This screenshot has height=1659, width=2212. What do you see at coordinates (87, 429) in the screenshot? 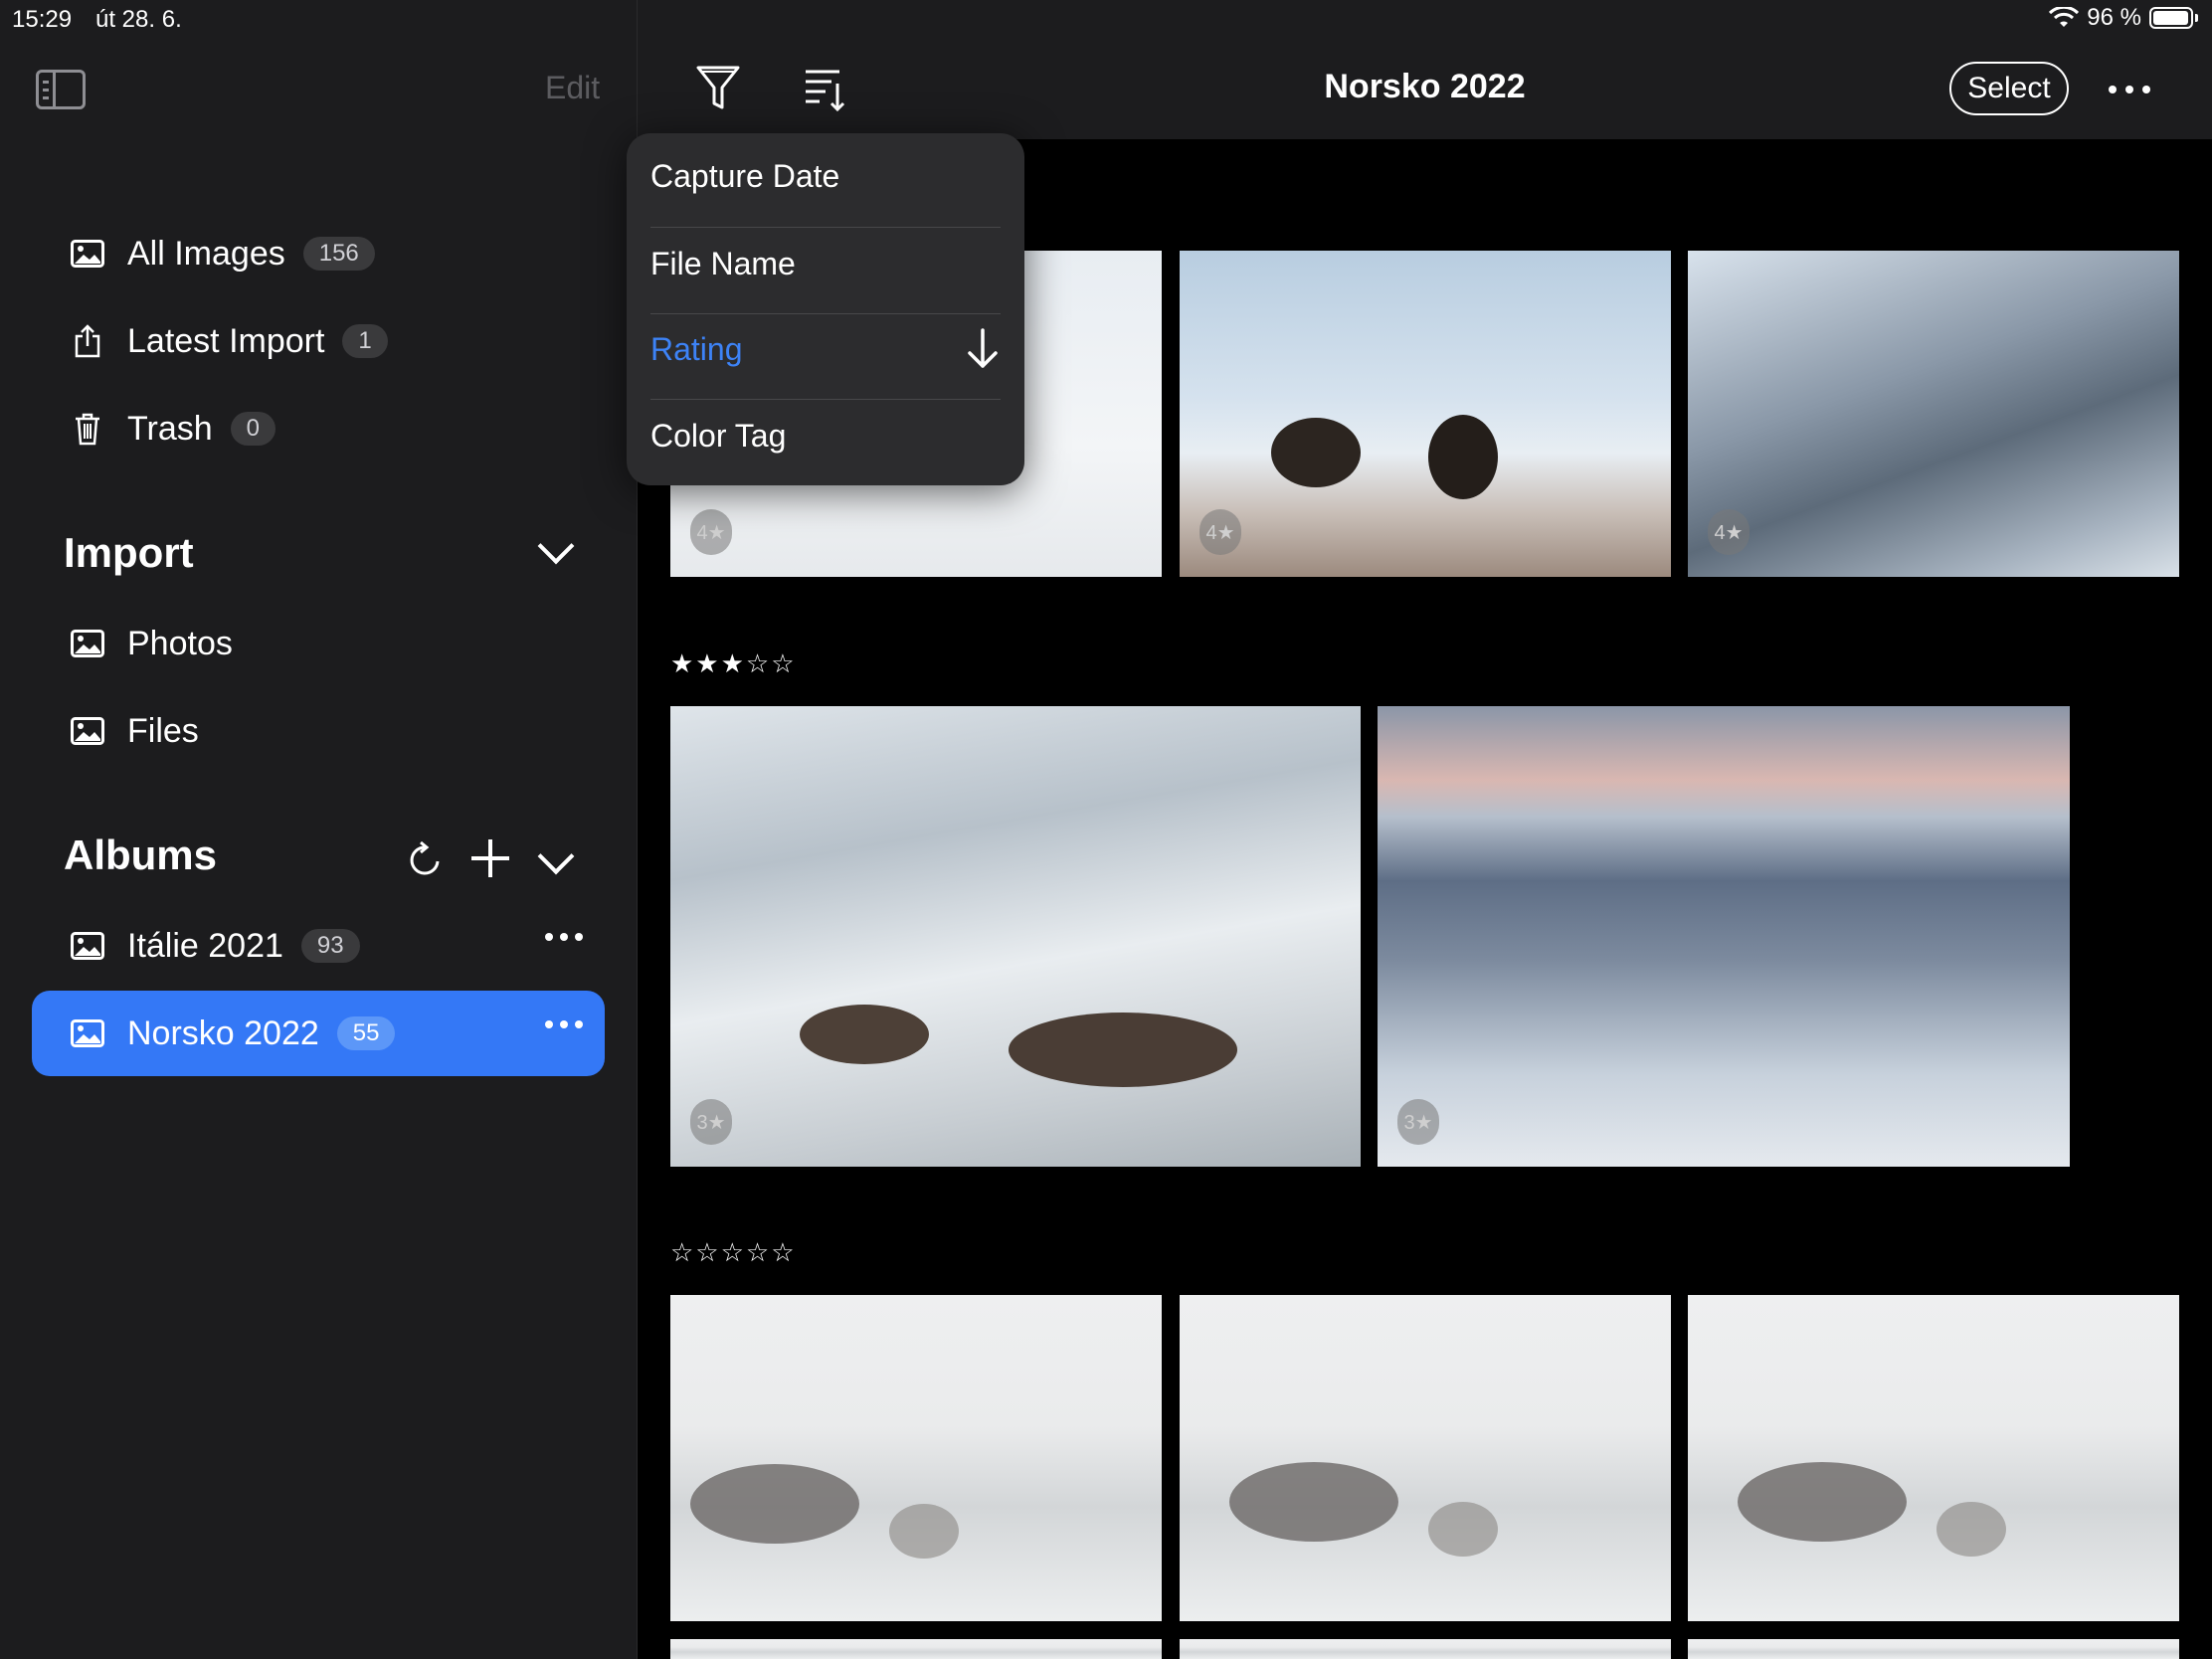
I see `trash-icon` at bounding box center [87, 429].